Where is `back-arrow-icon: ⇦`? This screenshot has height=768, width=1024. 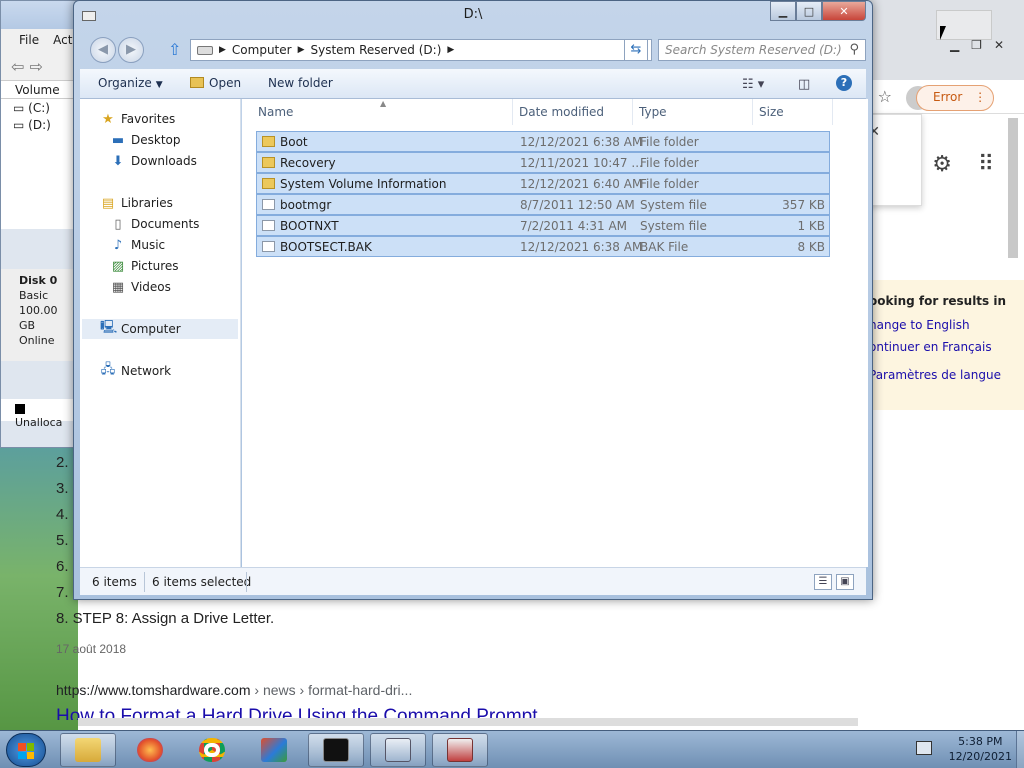 back-arrow-icon: ⇦ is located at coordinates (17, 66).